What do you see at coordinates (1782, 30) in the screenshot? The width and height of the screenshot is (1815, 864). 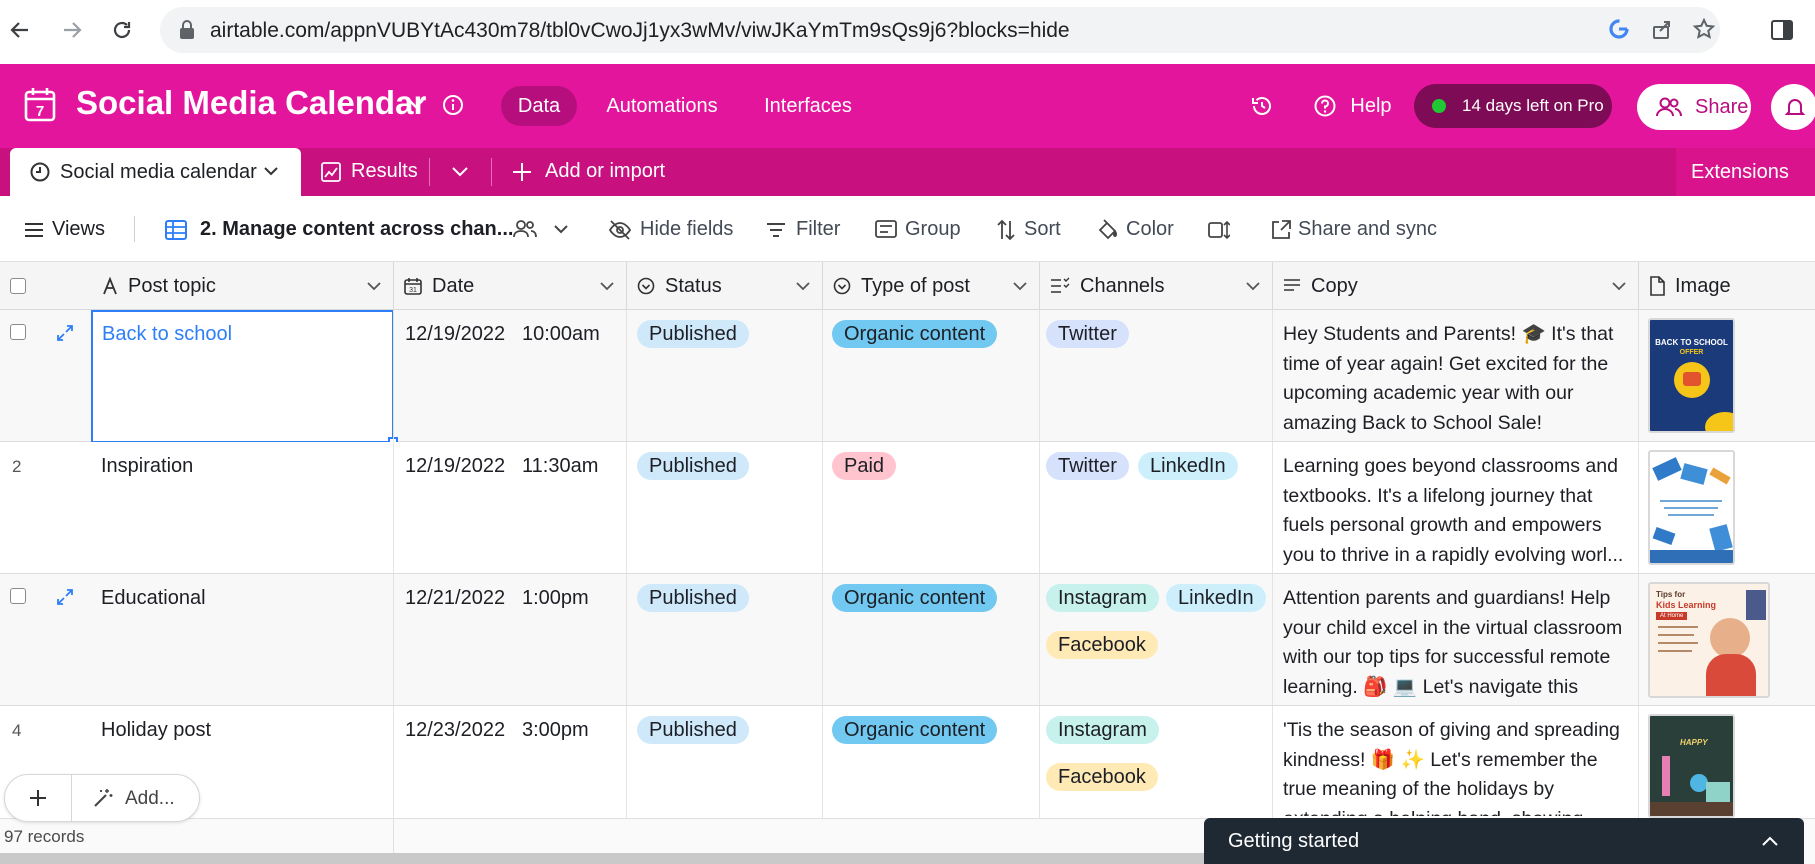 I see `side-panel-icon` at bounding box center [1782, 30].